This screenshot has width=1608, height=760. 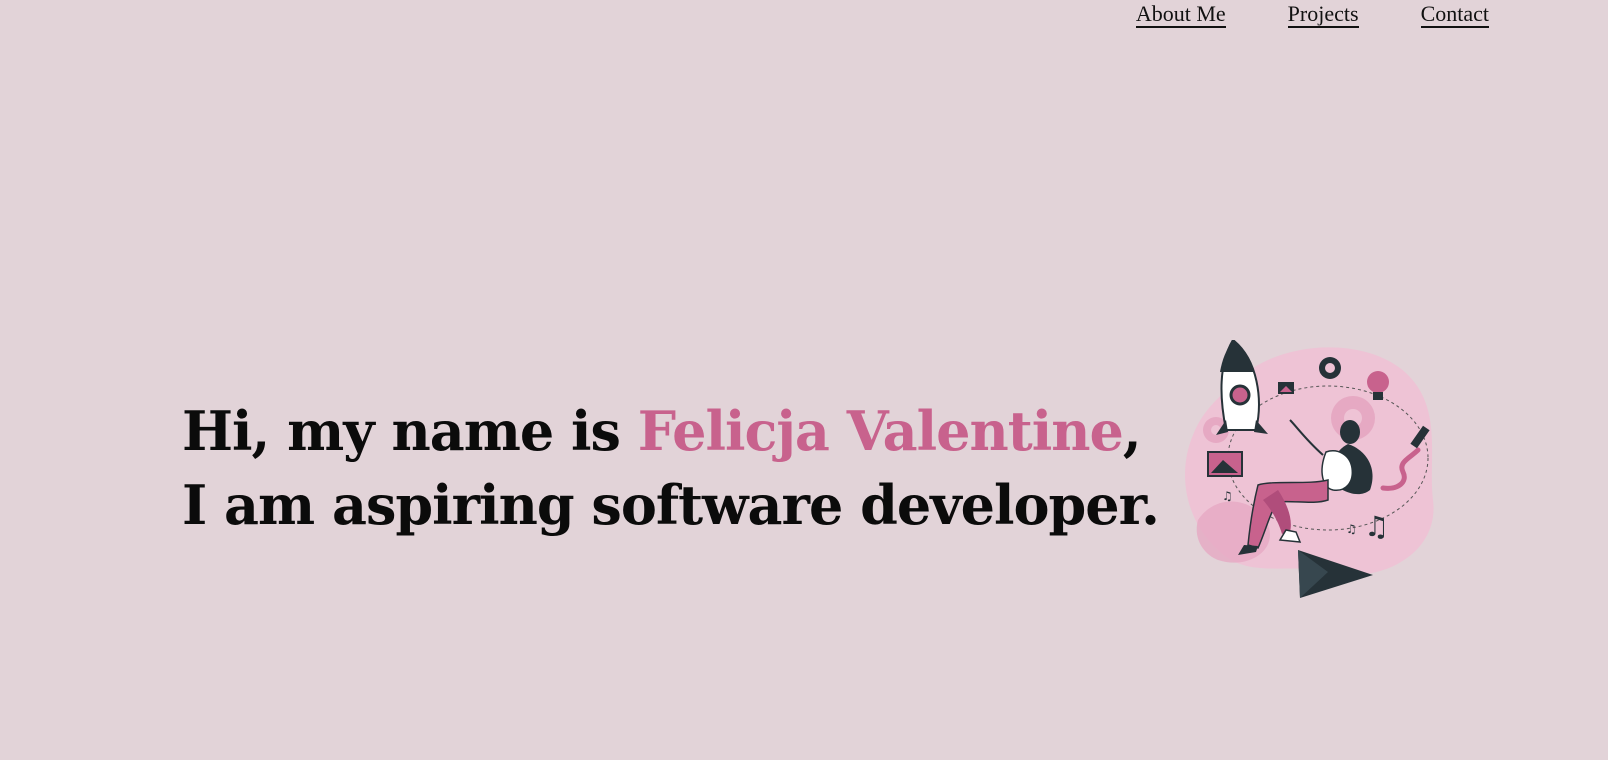 What do you see at coordinates (671, 505) in the screenshot?
I see `hero-line2: I am aspiring software developer.` at bounding box center [671, 505].